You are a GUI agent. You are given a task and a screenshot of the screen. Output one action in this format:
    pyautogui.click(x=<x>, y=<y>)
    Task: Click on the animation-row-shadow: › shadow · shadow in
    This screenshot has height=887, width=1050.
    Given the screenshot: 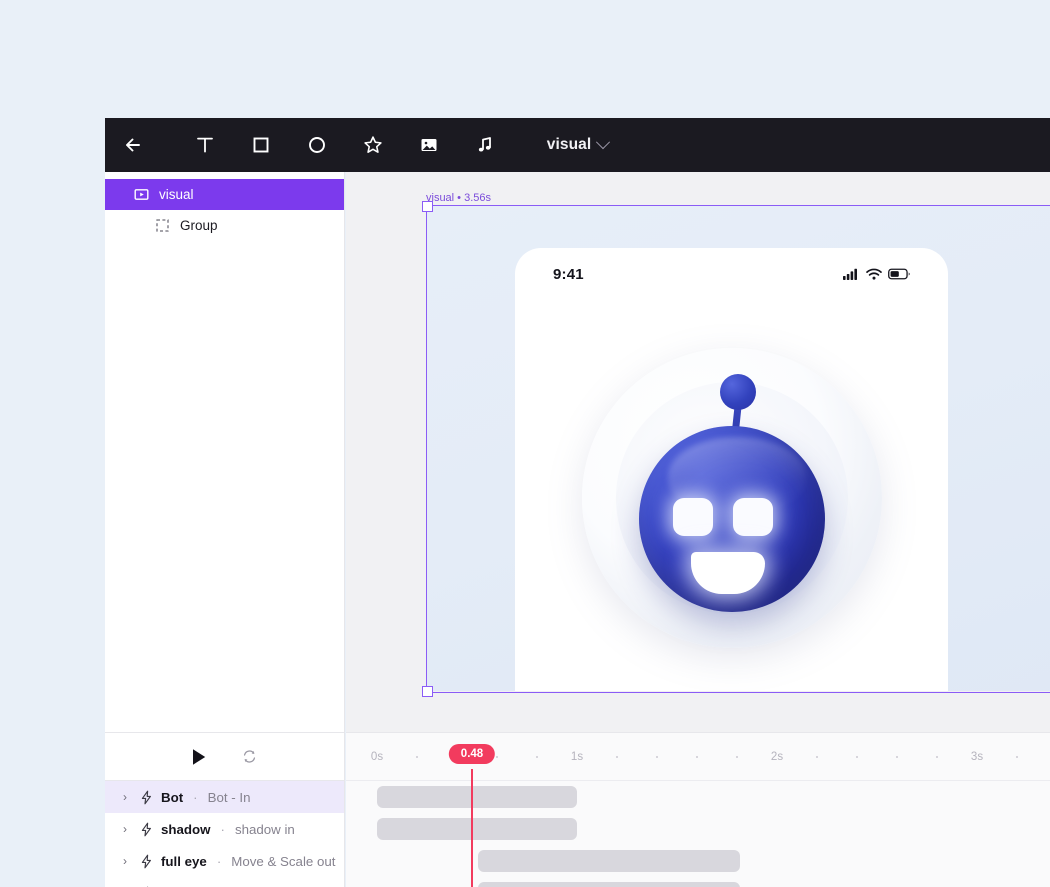 What is the action you would take?
    pyautogui.click(x=224, y=829)
    